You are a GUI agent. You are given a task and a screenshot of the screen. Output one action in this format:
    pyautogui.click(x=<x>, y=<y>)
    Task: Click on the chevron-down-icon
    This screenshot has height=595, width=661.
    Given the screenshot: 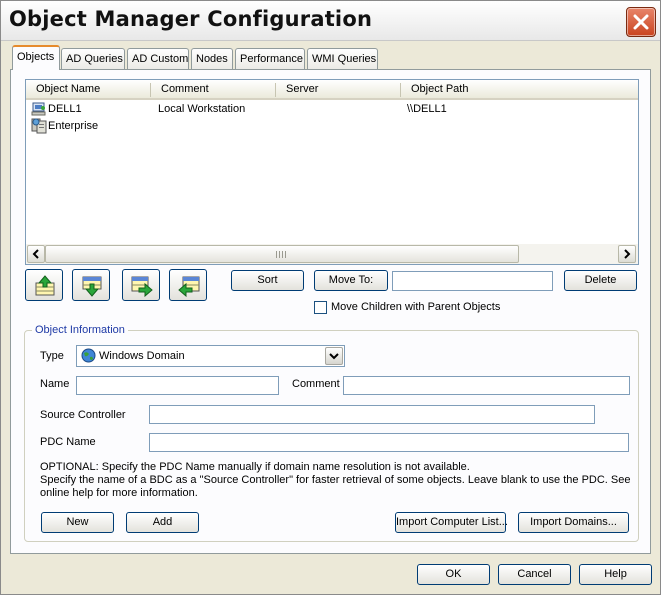 What is the action you would take?
    pyautogui.click(x=334, y=356)
    